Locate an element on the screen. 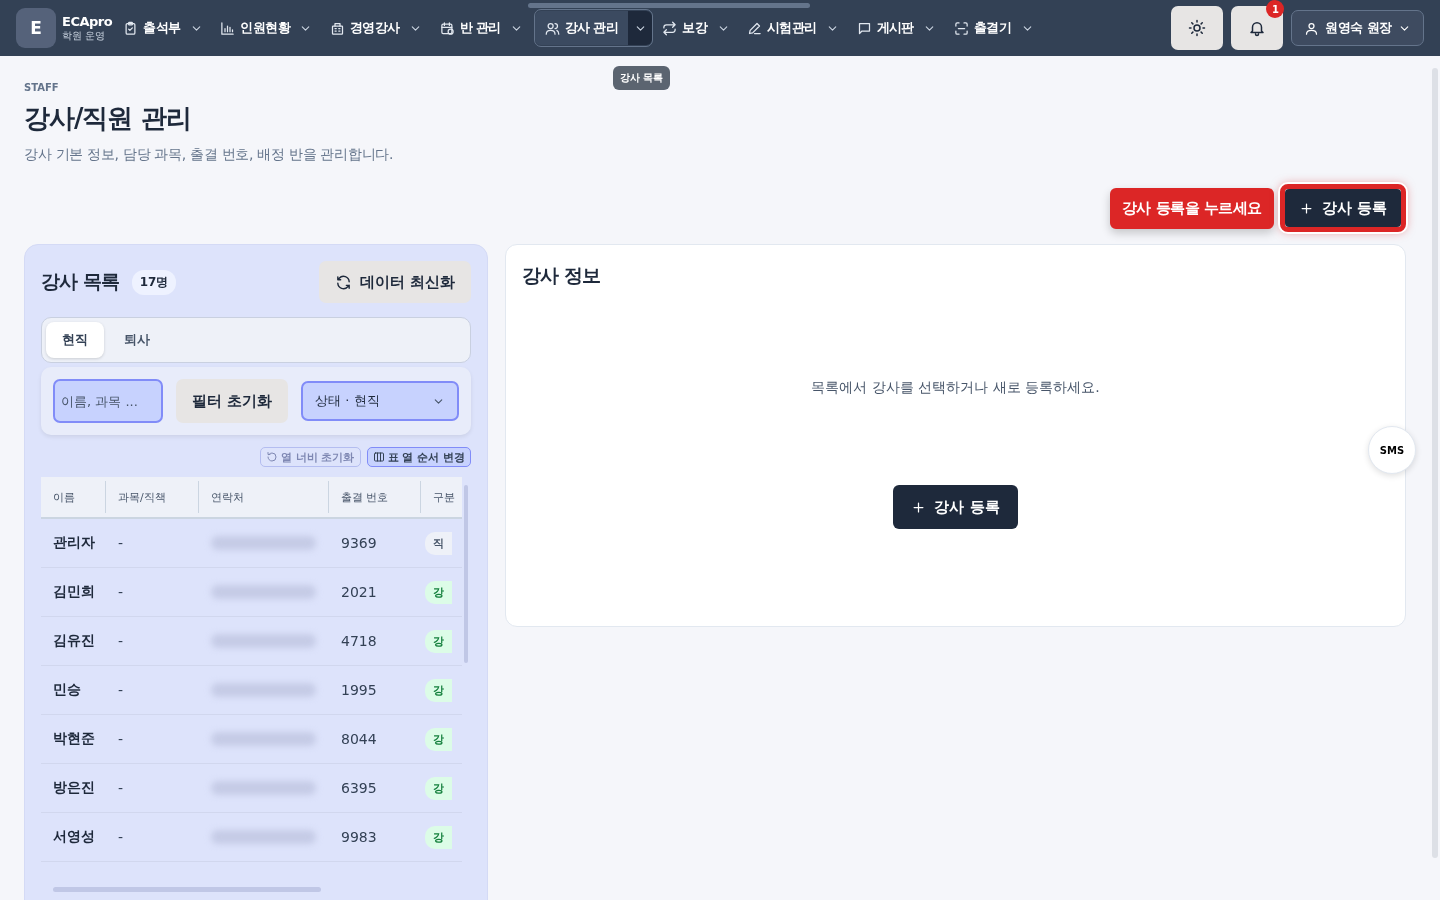 The image size is (1440, 900). nav-menu-item: 게시판 is located at coordinates (884, 28).